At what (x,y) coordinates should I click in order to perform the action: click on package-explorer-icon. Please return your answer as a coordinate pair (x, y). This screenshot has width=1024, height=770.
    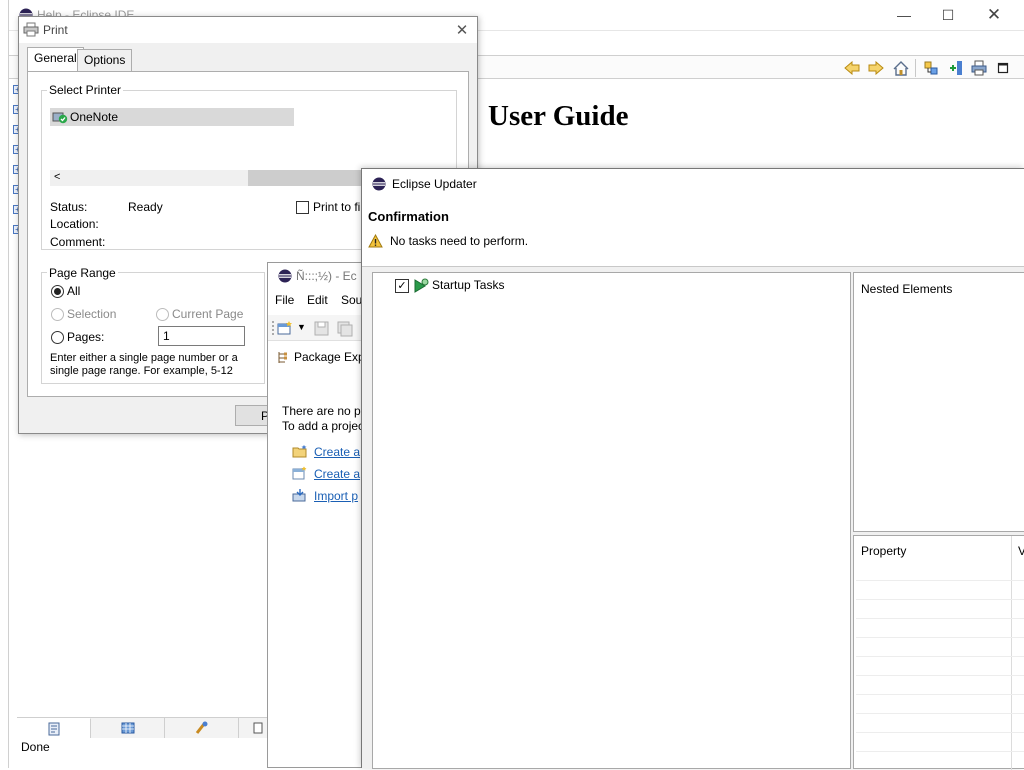
    Looking at the image, I should click on (283, 359).